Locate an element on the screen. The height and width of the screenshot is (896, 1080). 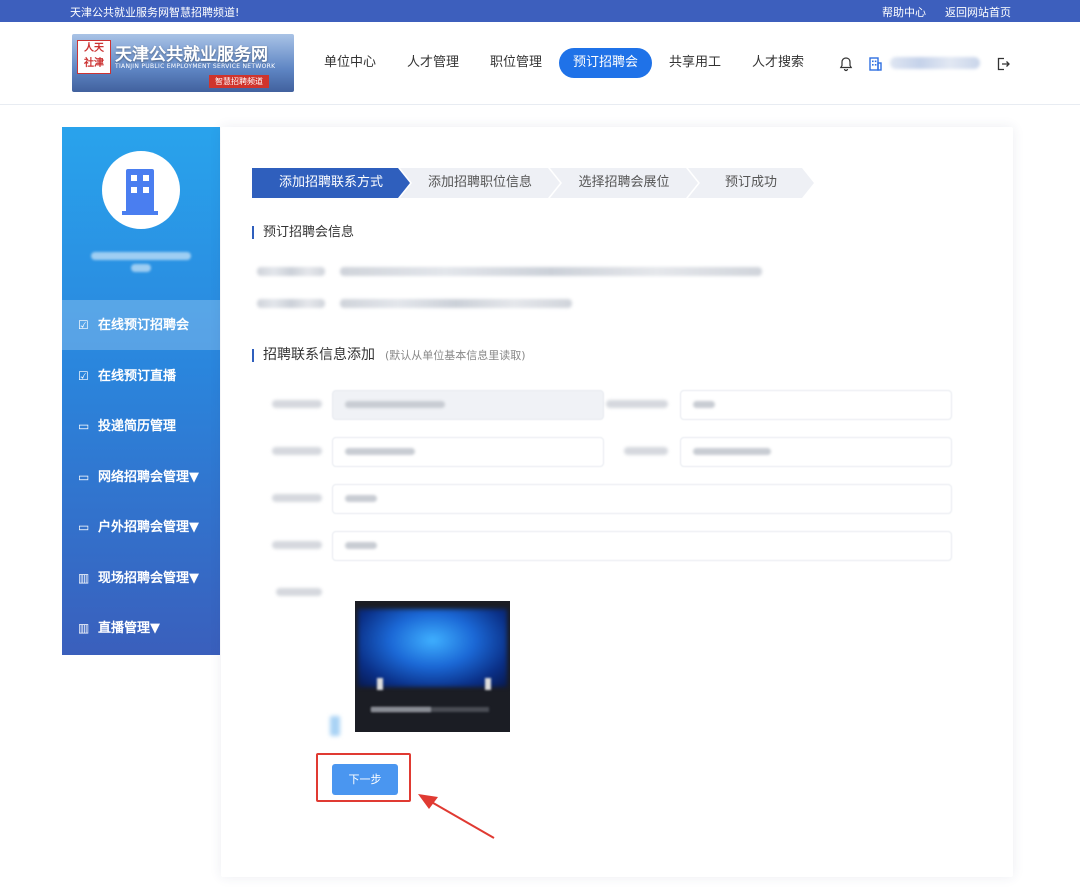
next-step-button: 下一步 is located at coordinates (365, 779).